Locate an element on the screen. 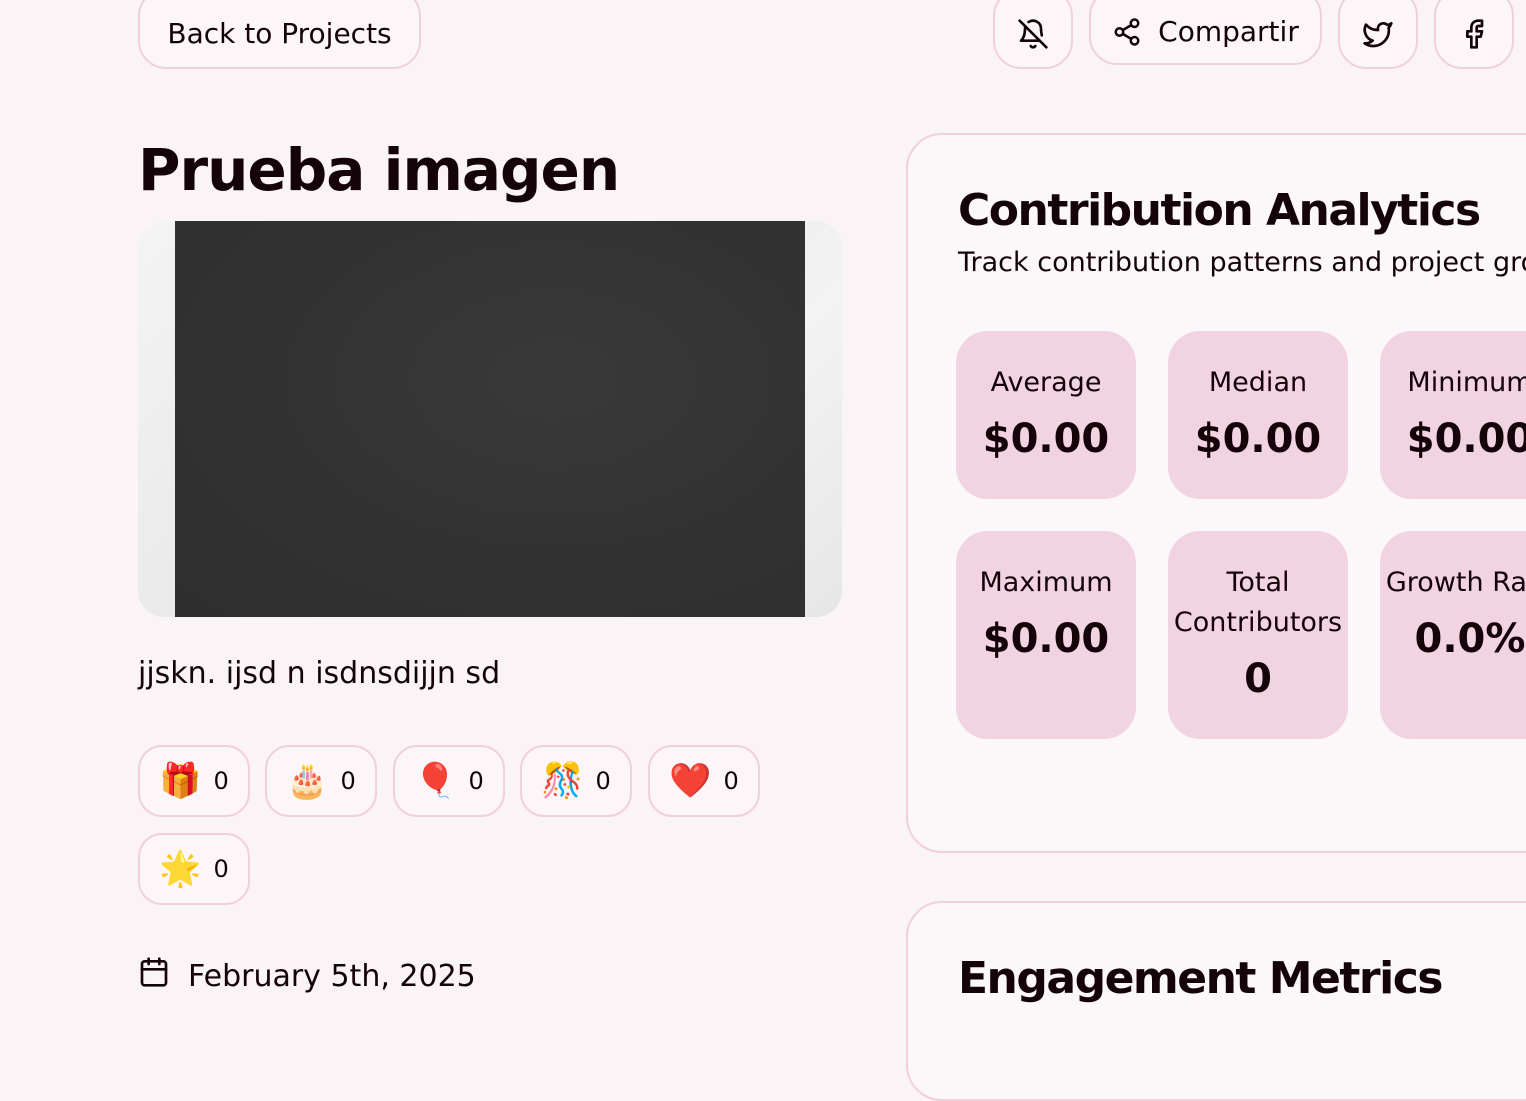 This screenshot has height=1101, width=1526. share-twitter-button is located at coordinates (1378, 34).